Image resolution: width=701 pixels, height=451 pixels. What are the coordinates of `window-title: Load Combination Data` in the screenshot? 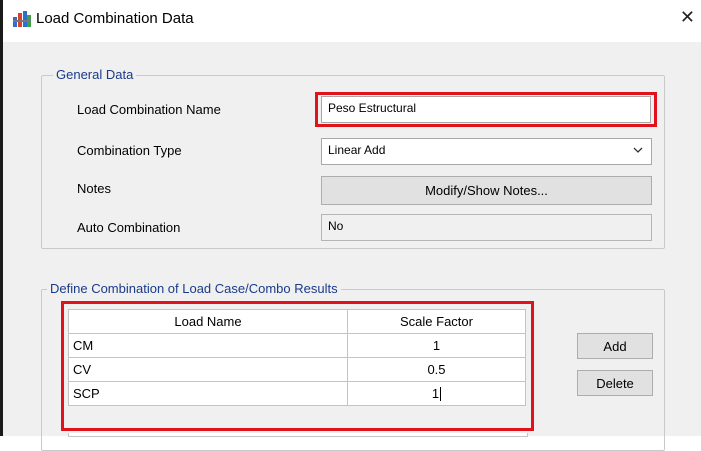 It's located at (115, 18).